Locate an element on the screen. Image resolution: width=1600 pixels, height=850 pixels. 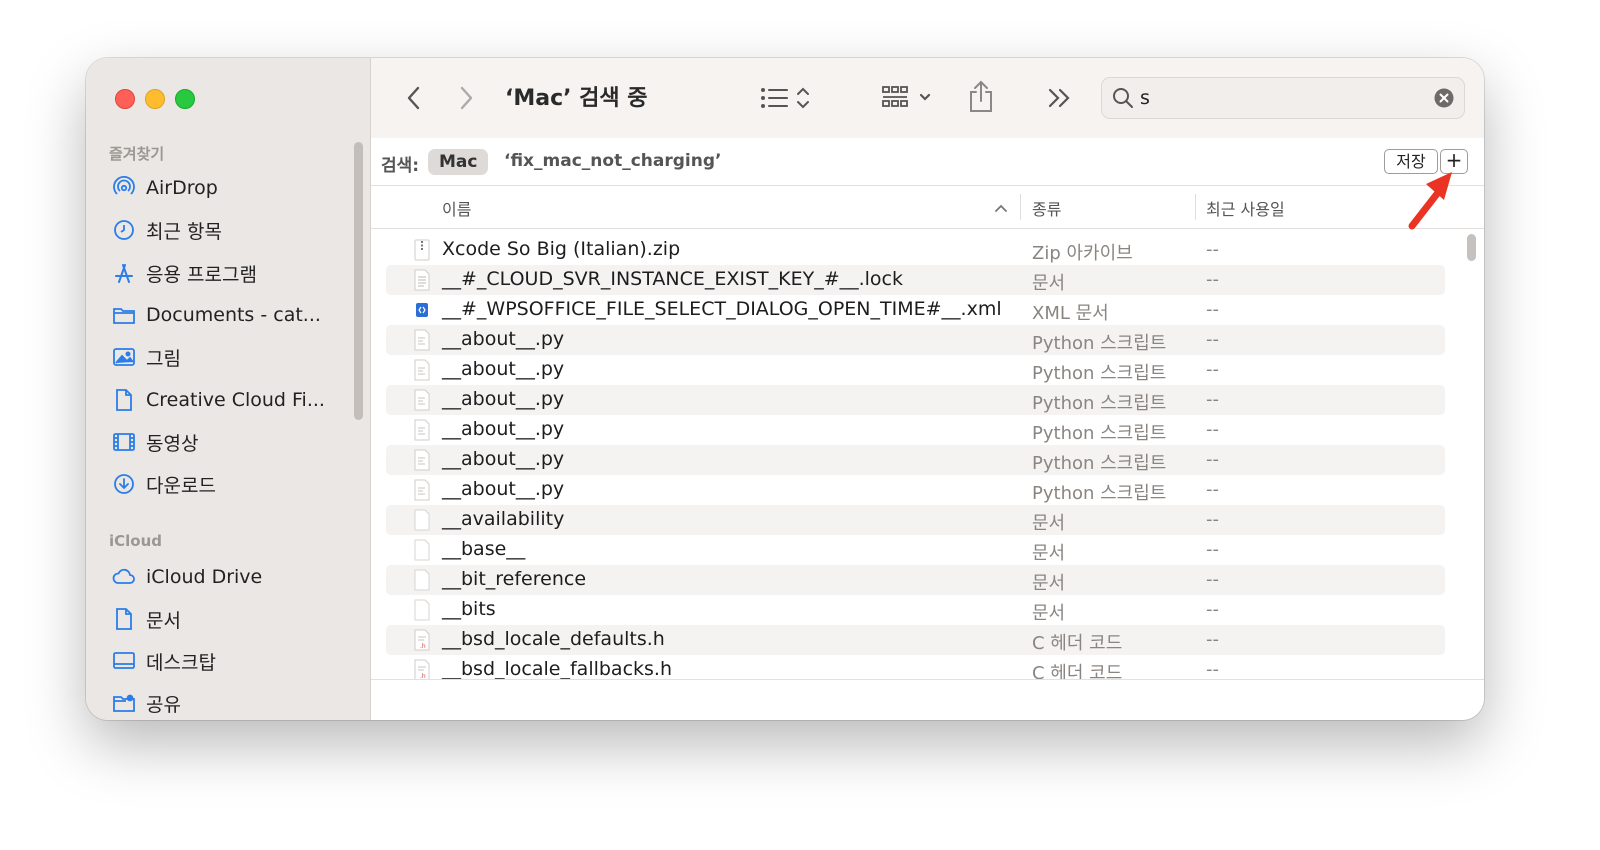
sidebar-item-applications: 응용 프로그램 is located at coordinates (184, 273).